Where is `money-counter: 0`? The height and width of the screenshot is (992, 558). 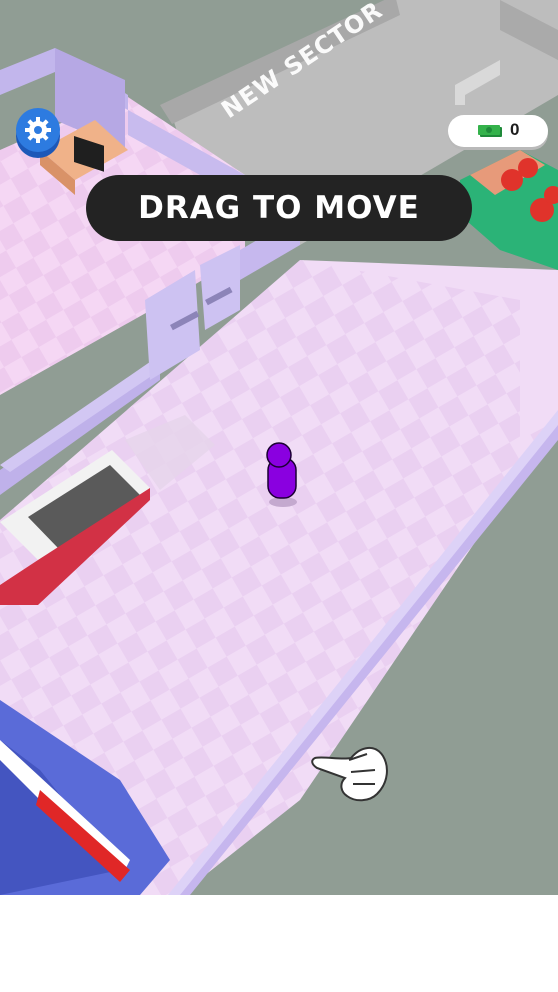 money-counter: 0 is located at coordinates (498, 131).